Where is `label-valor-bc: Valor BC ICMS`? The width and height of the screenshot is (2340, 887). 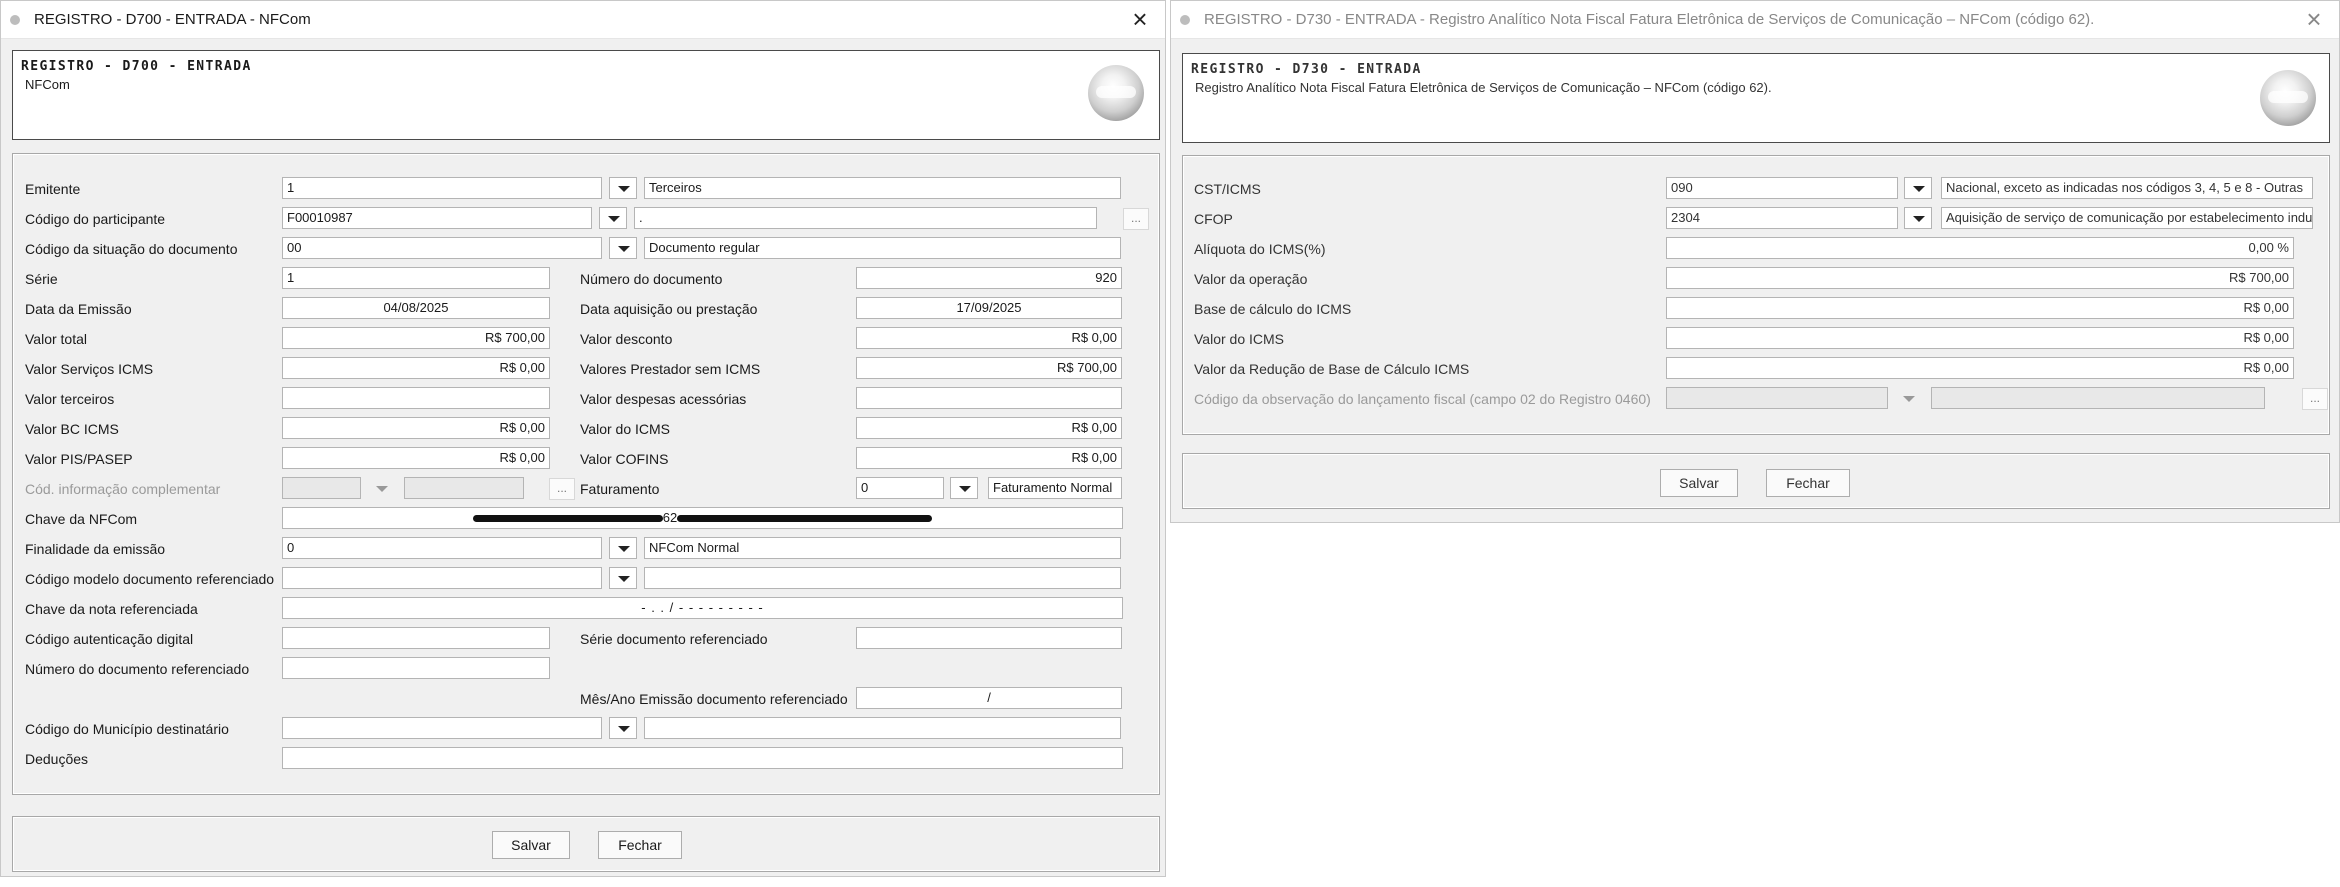
label-valor-bc: Valor BC ICMS is located at coordinates (72, 429).